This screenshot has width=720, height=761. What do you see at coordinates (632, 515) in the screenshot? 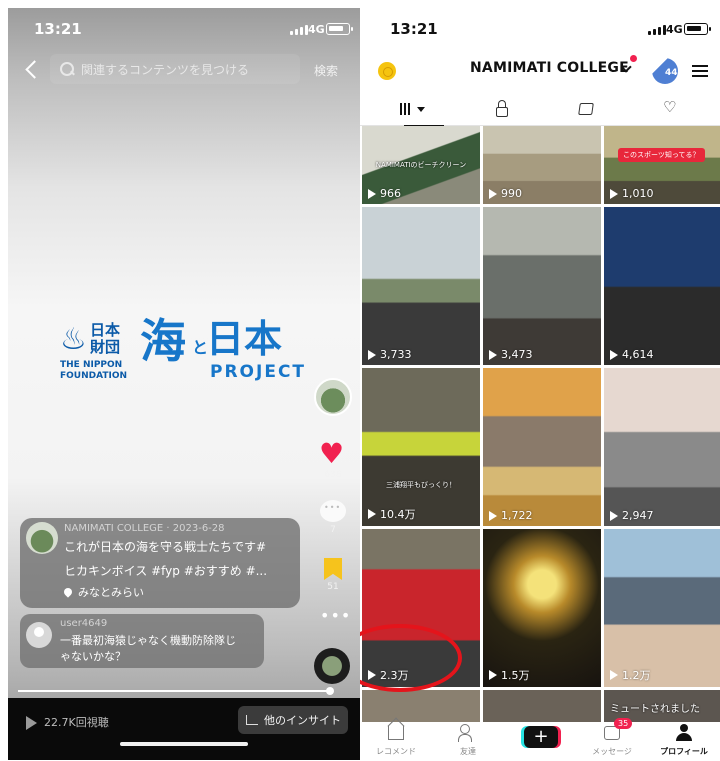
I see `view-count: 2,947` at bounding box center [632, 515].